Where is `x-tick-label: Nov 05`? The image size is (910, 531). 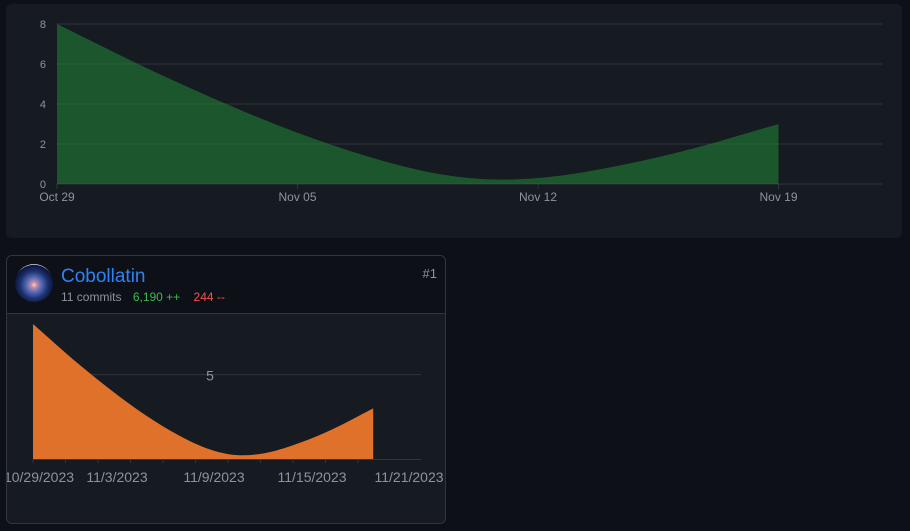
x-tick-label: Nov 05 is located at coordinates (297, 197).